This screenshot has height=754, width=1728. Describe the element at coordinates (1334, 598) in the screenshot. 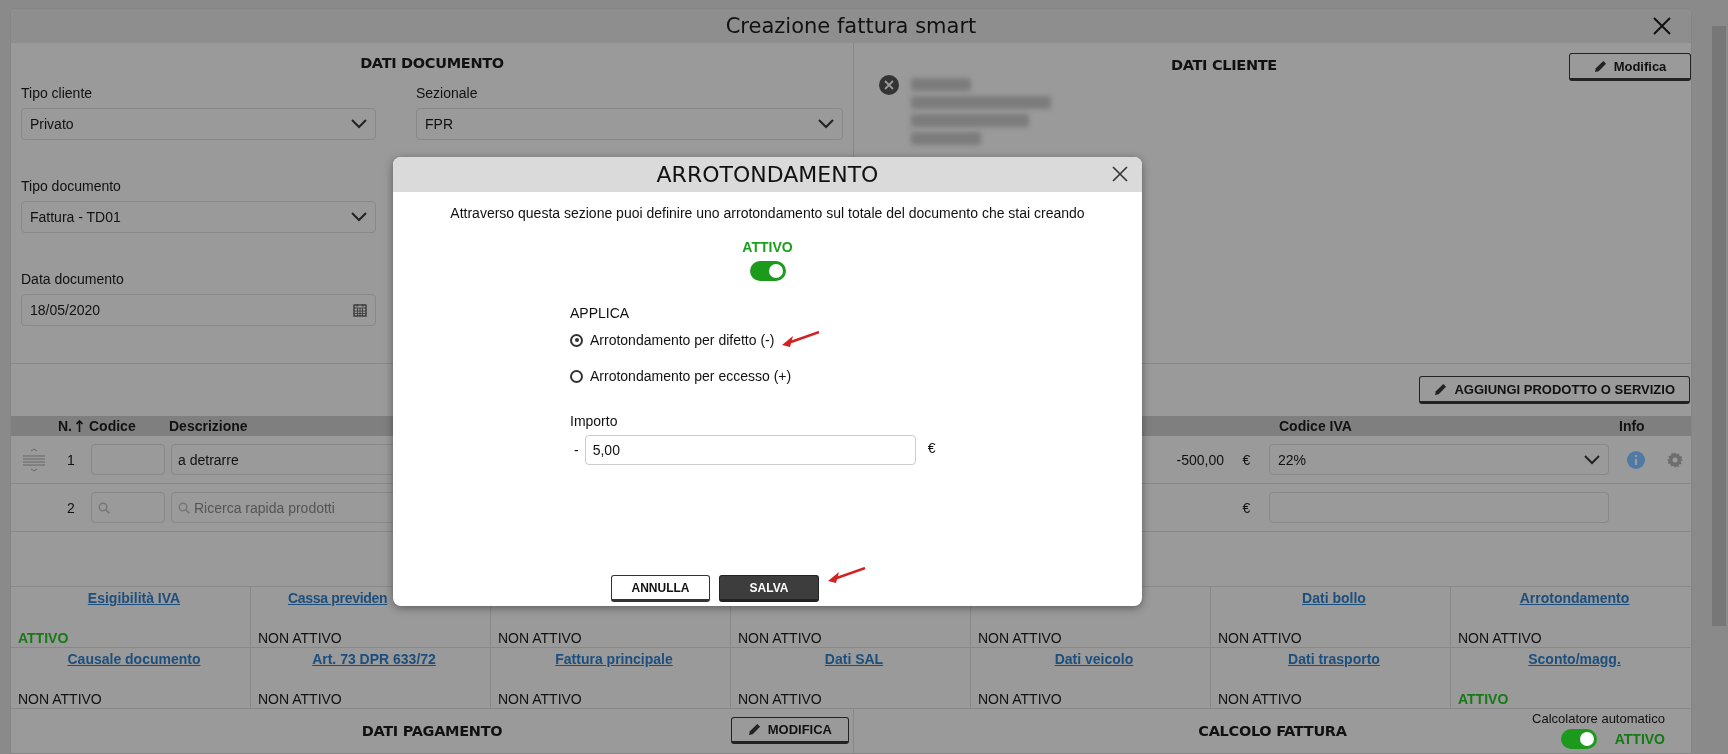

I see `option-link: Dati bollo` at that location.